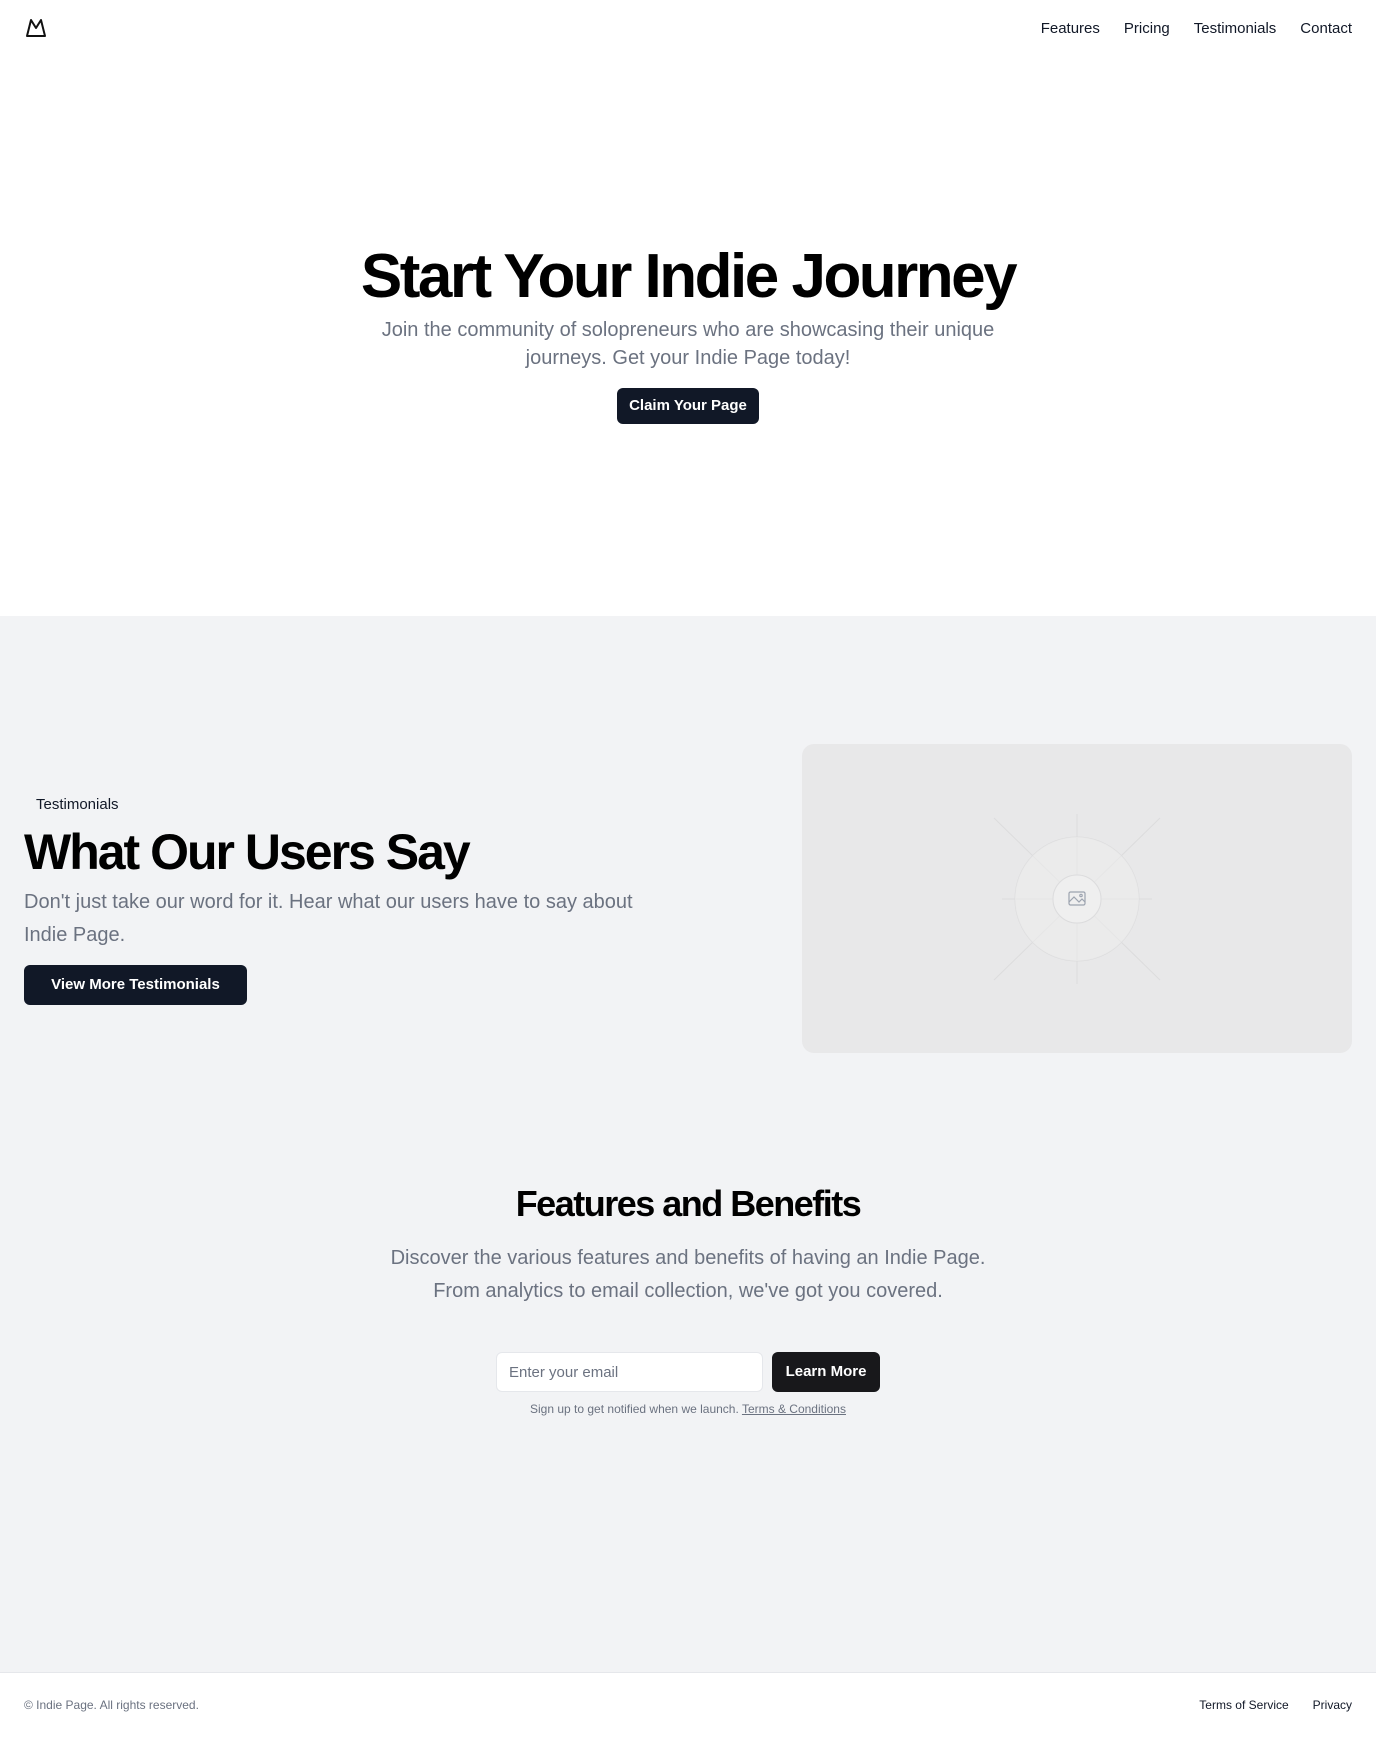 The image size is (1376, 1737). What do you see at coordinates (688, 28) in the screenshot?
I see `site-header: Features Pricing Testimonials Contact` at bounding box center [688, 28].